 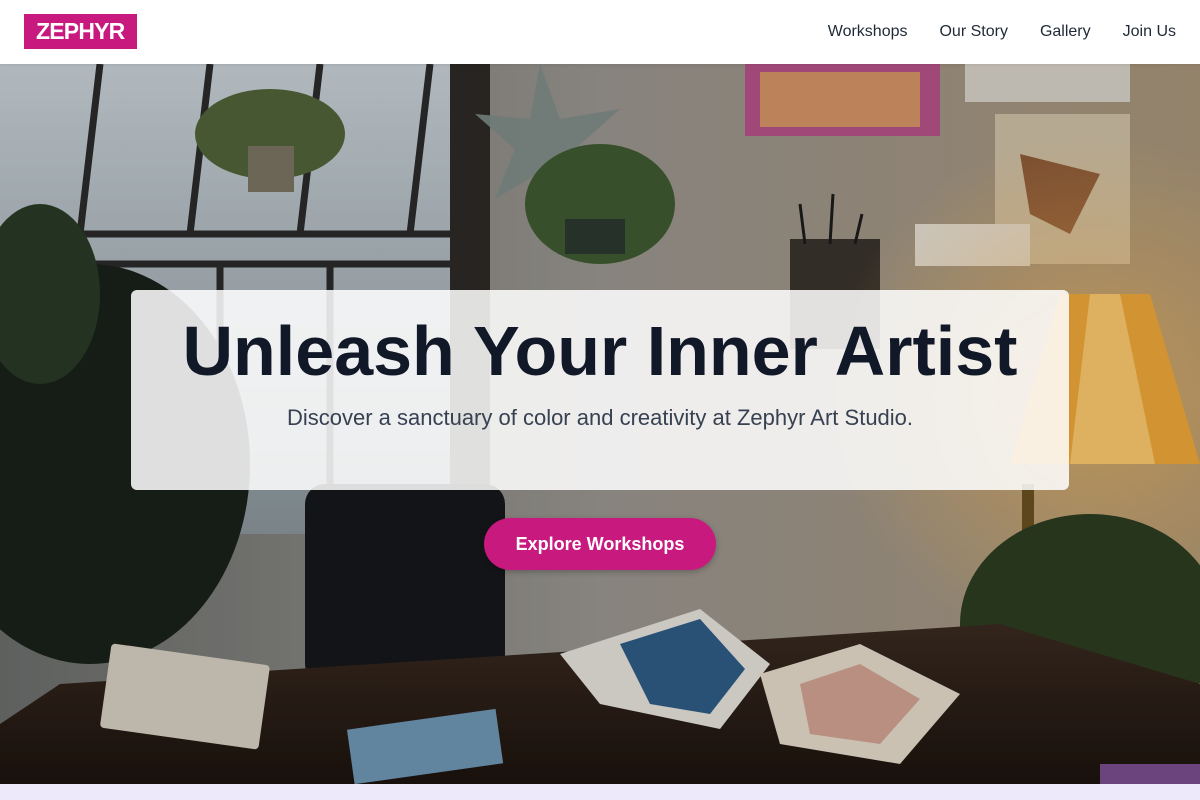 What do you see at coordinates (868, 32) in the screenshot?
I see `nav-link-workshops: Workshops` at bounding box center [868, 32].